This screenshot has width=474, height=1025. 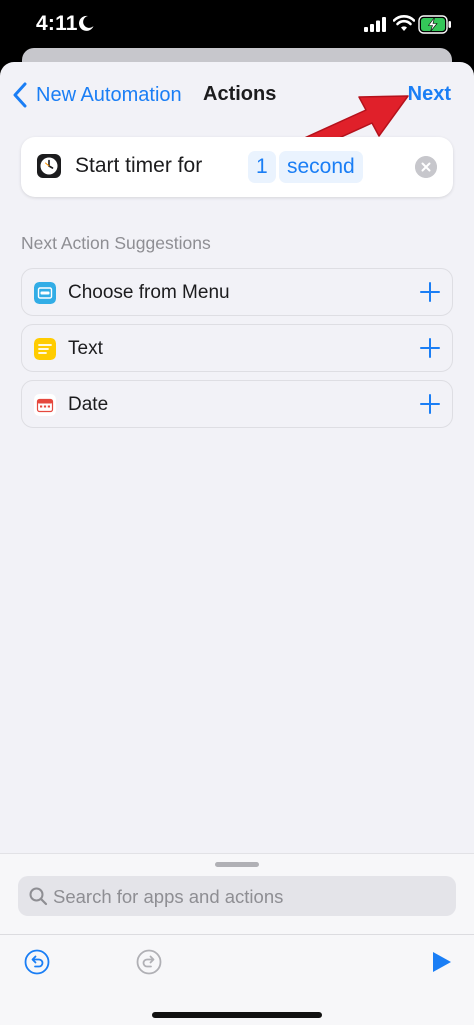 I want to click on back-button-label: New Automation, so click(x=109, y=94).